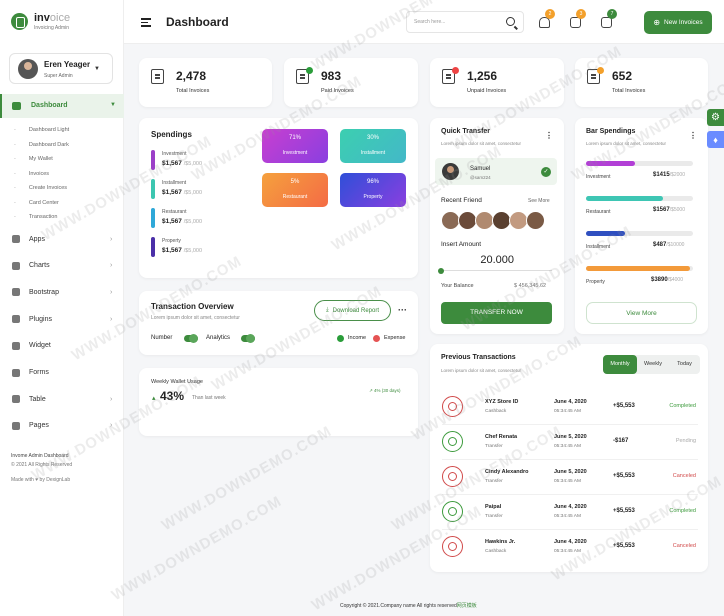 This screenshot has height=616, width=724. What do you see at coordinates (58, 76) in the screenshot?
I see `user-role: Super Admin` at bounding box center [58, 76].